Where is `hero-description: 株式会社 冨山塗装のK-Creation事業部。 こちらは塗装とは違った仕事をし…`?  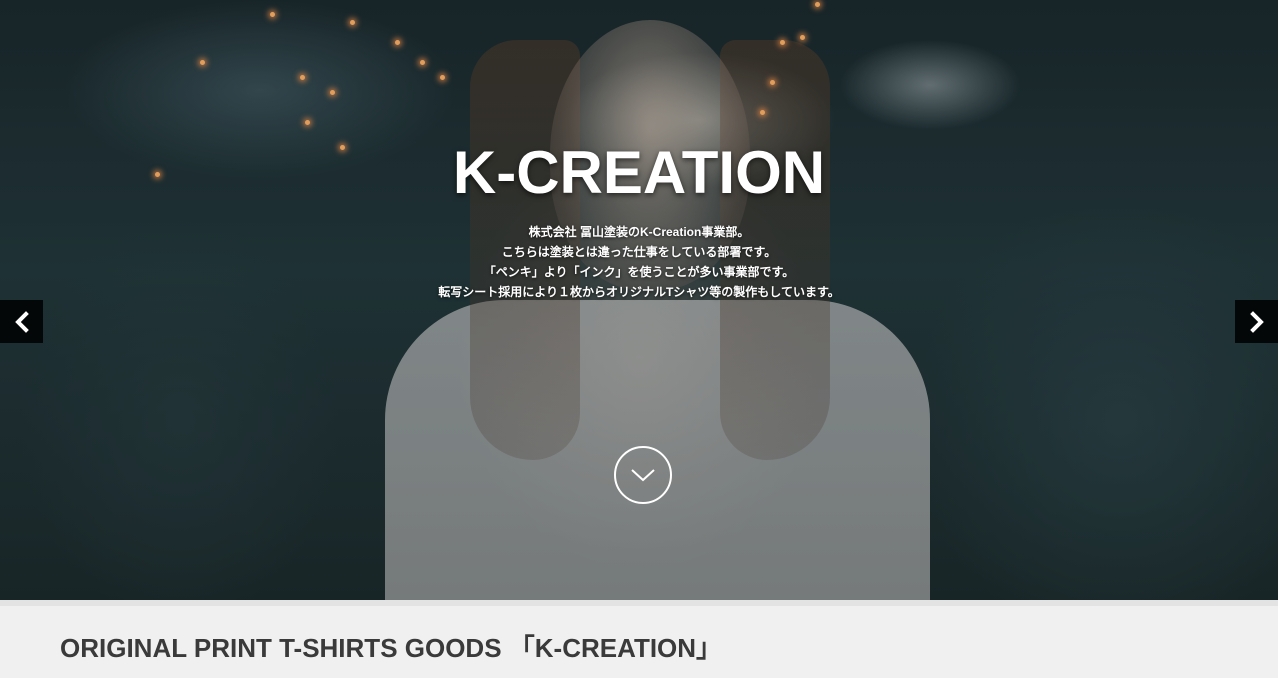 hero-description: 株式会社 冨山塗装のK-Creation事業部。 こちらは塗装とは違った仕事をし… is located at coordinates (639, 262).